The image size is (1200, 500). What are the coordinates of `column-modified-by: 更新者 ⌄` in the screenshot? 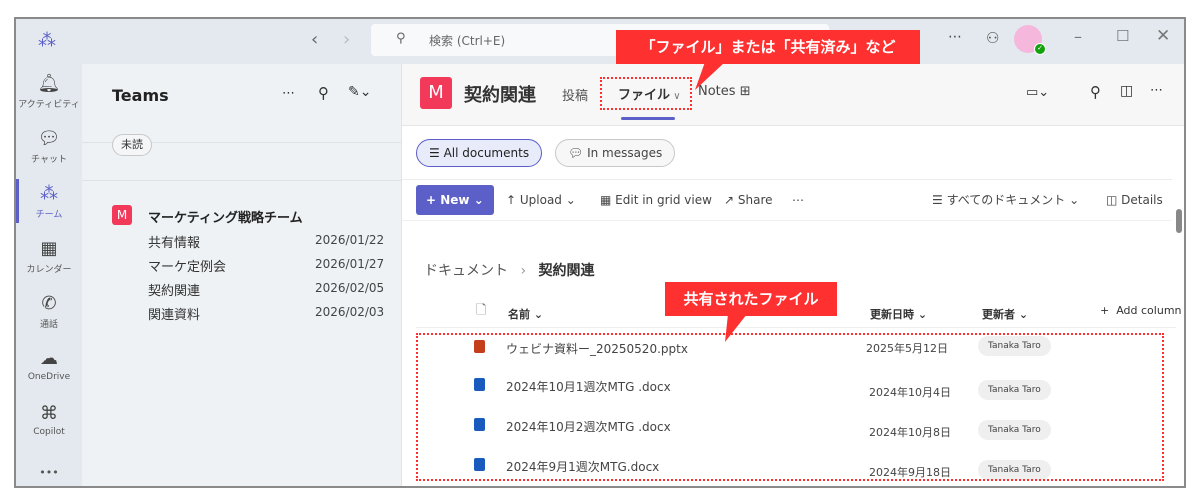 It's located at (1005, 314).